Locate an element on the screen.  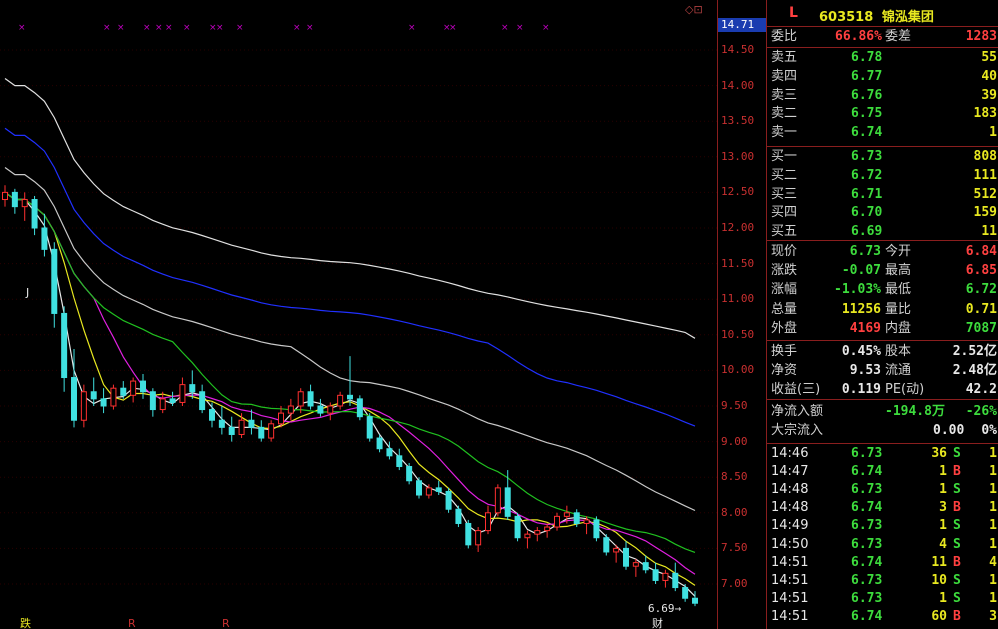
j-marker: J is located at coordinates (27, 292).